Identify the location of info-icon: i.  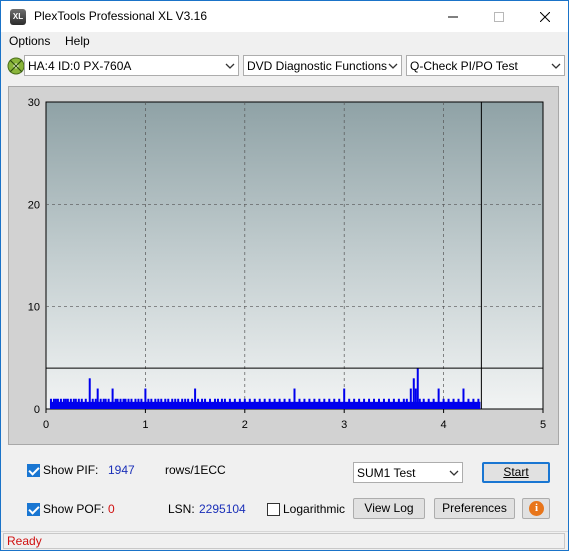
(536, 508).